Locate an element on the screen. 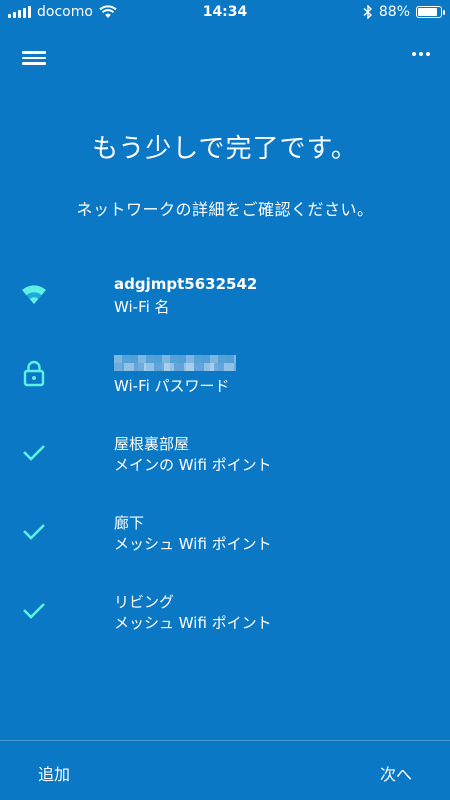  point-role-hallway: メッシュ Wifi ポイント is located at coordinates (193, 544).